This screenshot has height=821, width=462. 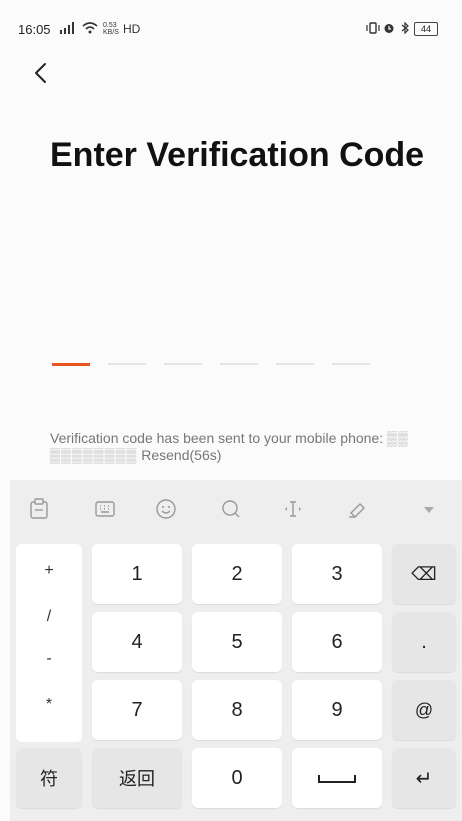 I want to click on key-plus: +, so click(x=49, y=571).